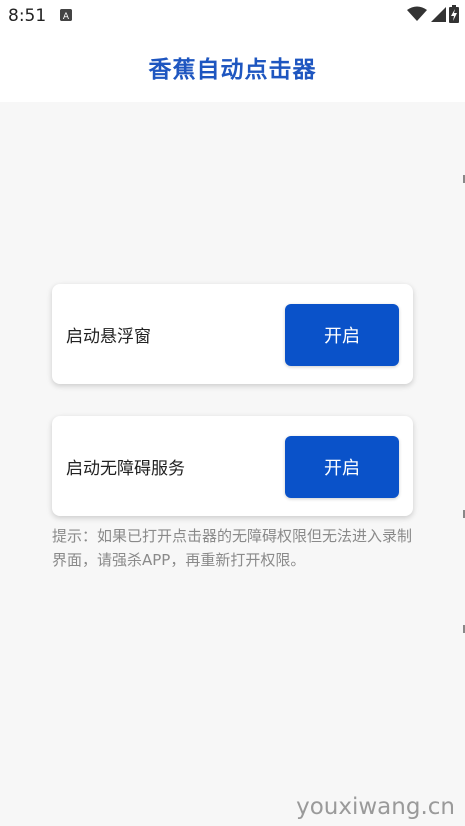 Image resolution: width=465 pixels, height=826 pixels. Describe the element at coordinates (232, 334) in the screenshot. I see `floating-window-card: 启动悬浮窗 开启` at that location.